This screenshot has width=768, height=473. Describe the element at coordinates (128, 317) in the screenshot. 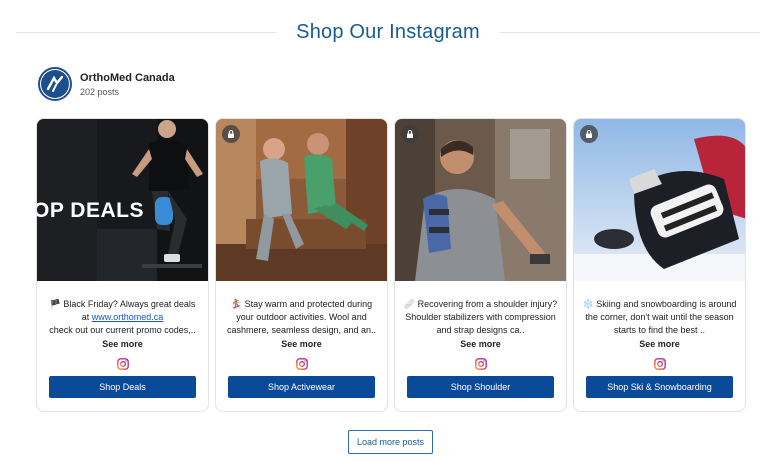

I see `website-link: www.orthomed.ca` at that location.